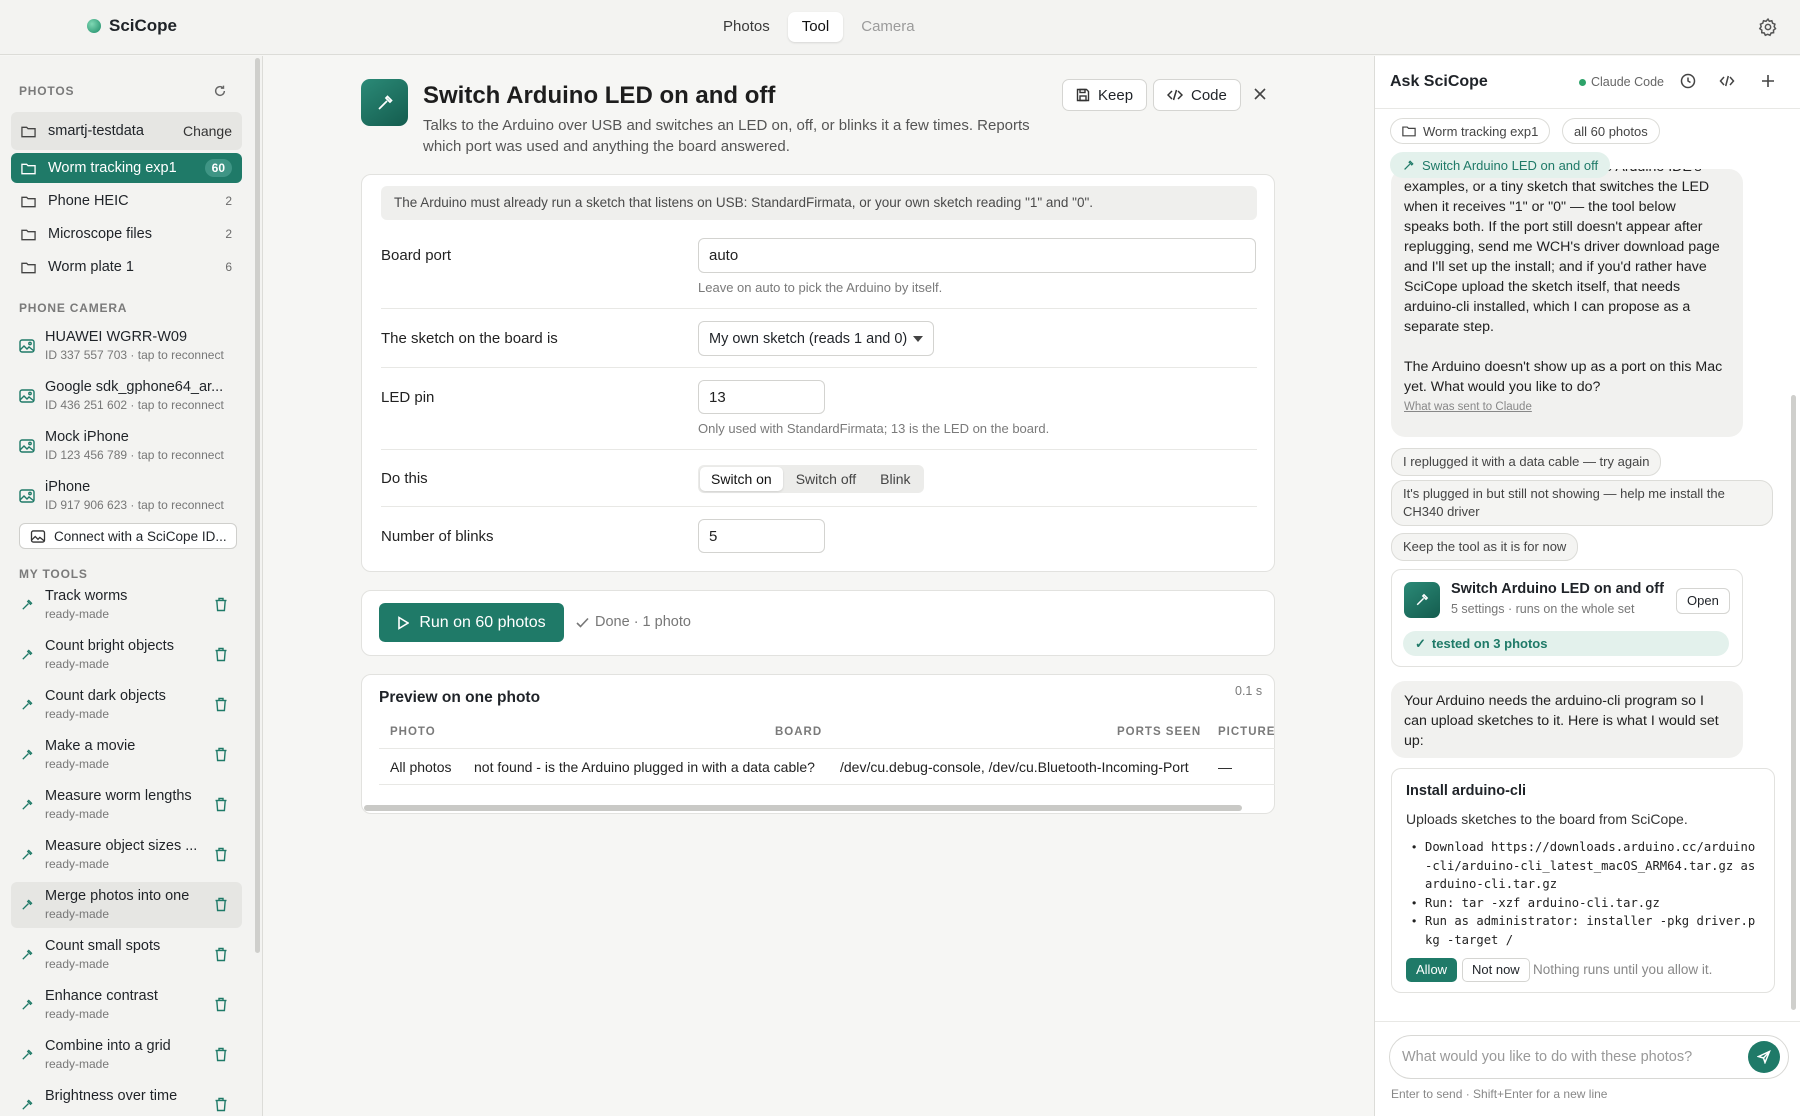  Describe the element at coordinates (1567, 407) in the screenshot. I see `what-was-sent-link: What was sent to Claude` at that location.